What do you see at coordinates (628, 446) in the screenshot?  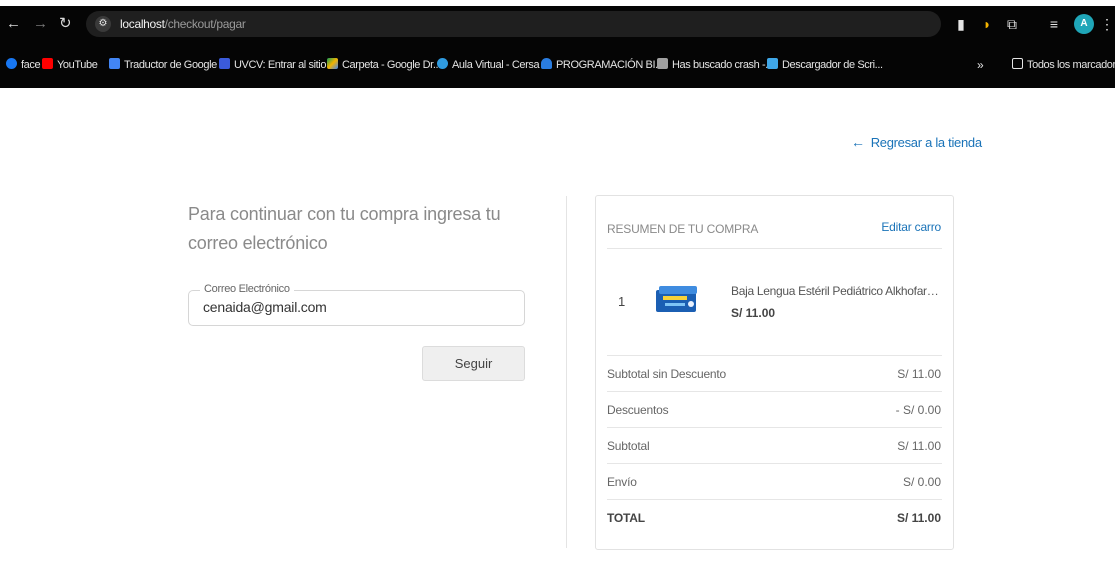 I see `subtotal-label: Subtotal` at bounding box center [628, 446].